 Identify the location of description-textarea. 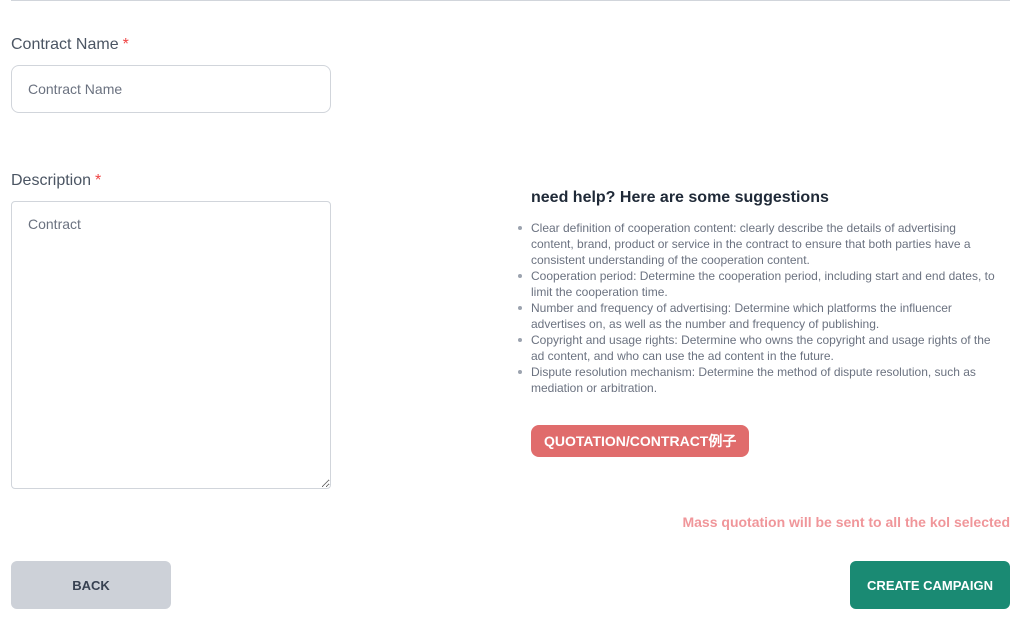
(171, 345).